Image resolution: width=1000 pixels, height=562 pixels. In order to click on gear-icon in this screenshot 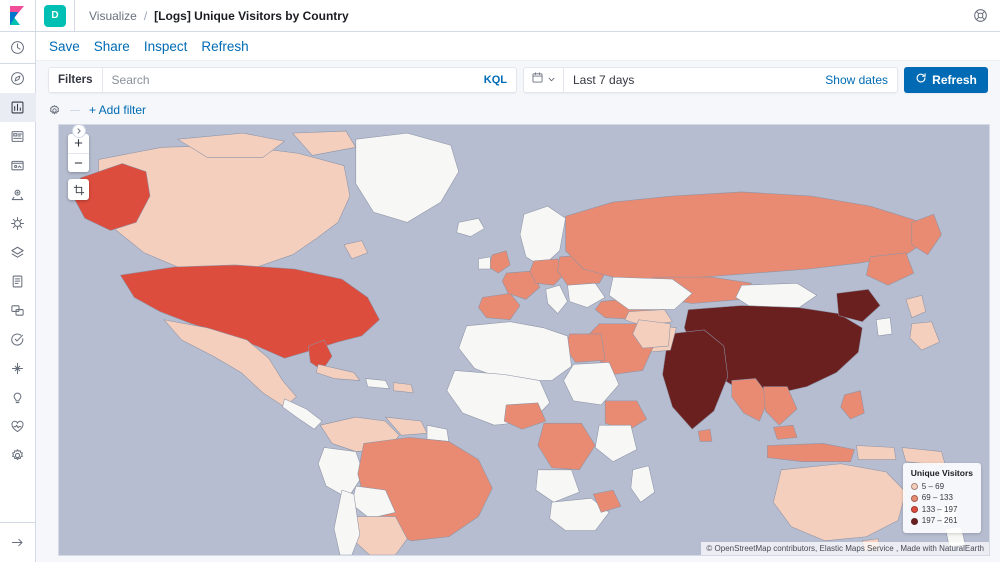, I will do `click(54, 110)`.